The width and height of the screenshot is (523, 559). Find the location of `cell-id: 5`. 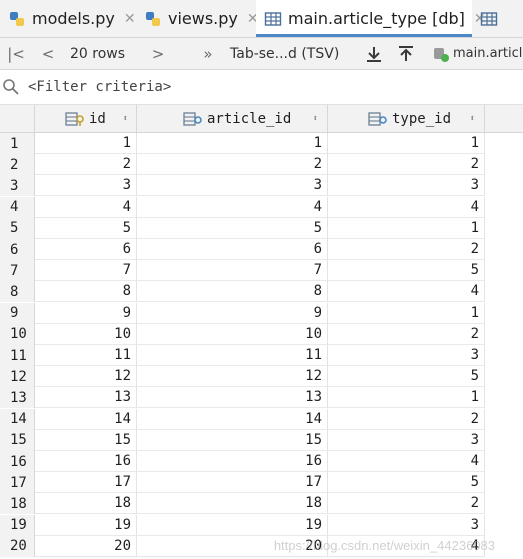

cell-id: 5 is located at coordinates (86, 228).